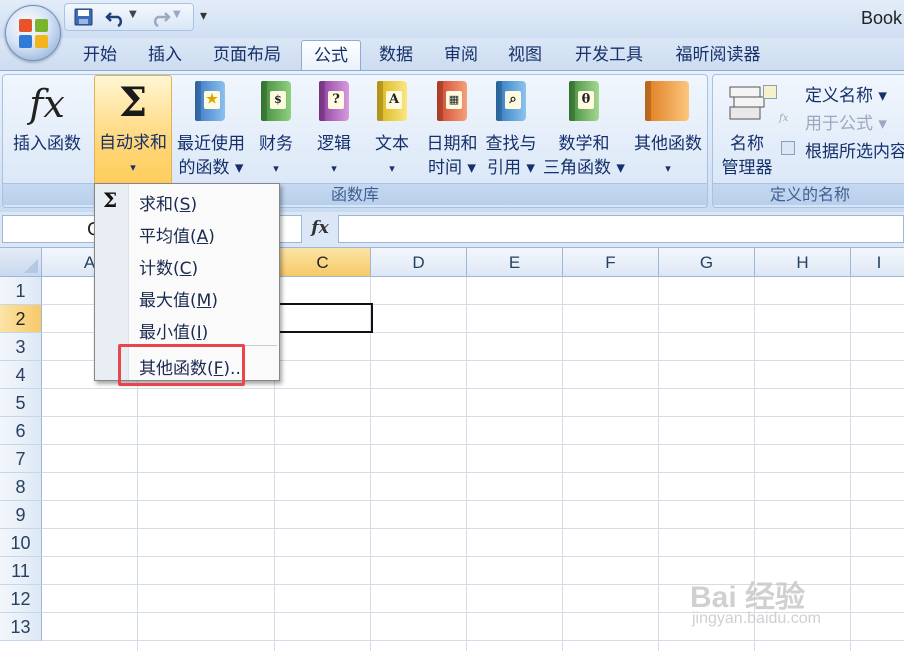 This screenshot has height=651, width=904. What do you see at coordinates (247, 55) in the screenshot?
I see `tab-page-layout: 页面布局` at bounding box center [247, 55].